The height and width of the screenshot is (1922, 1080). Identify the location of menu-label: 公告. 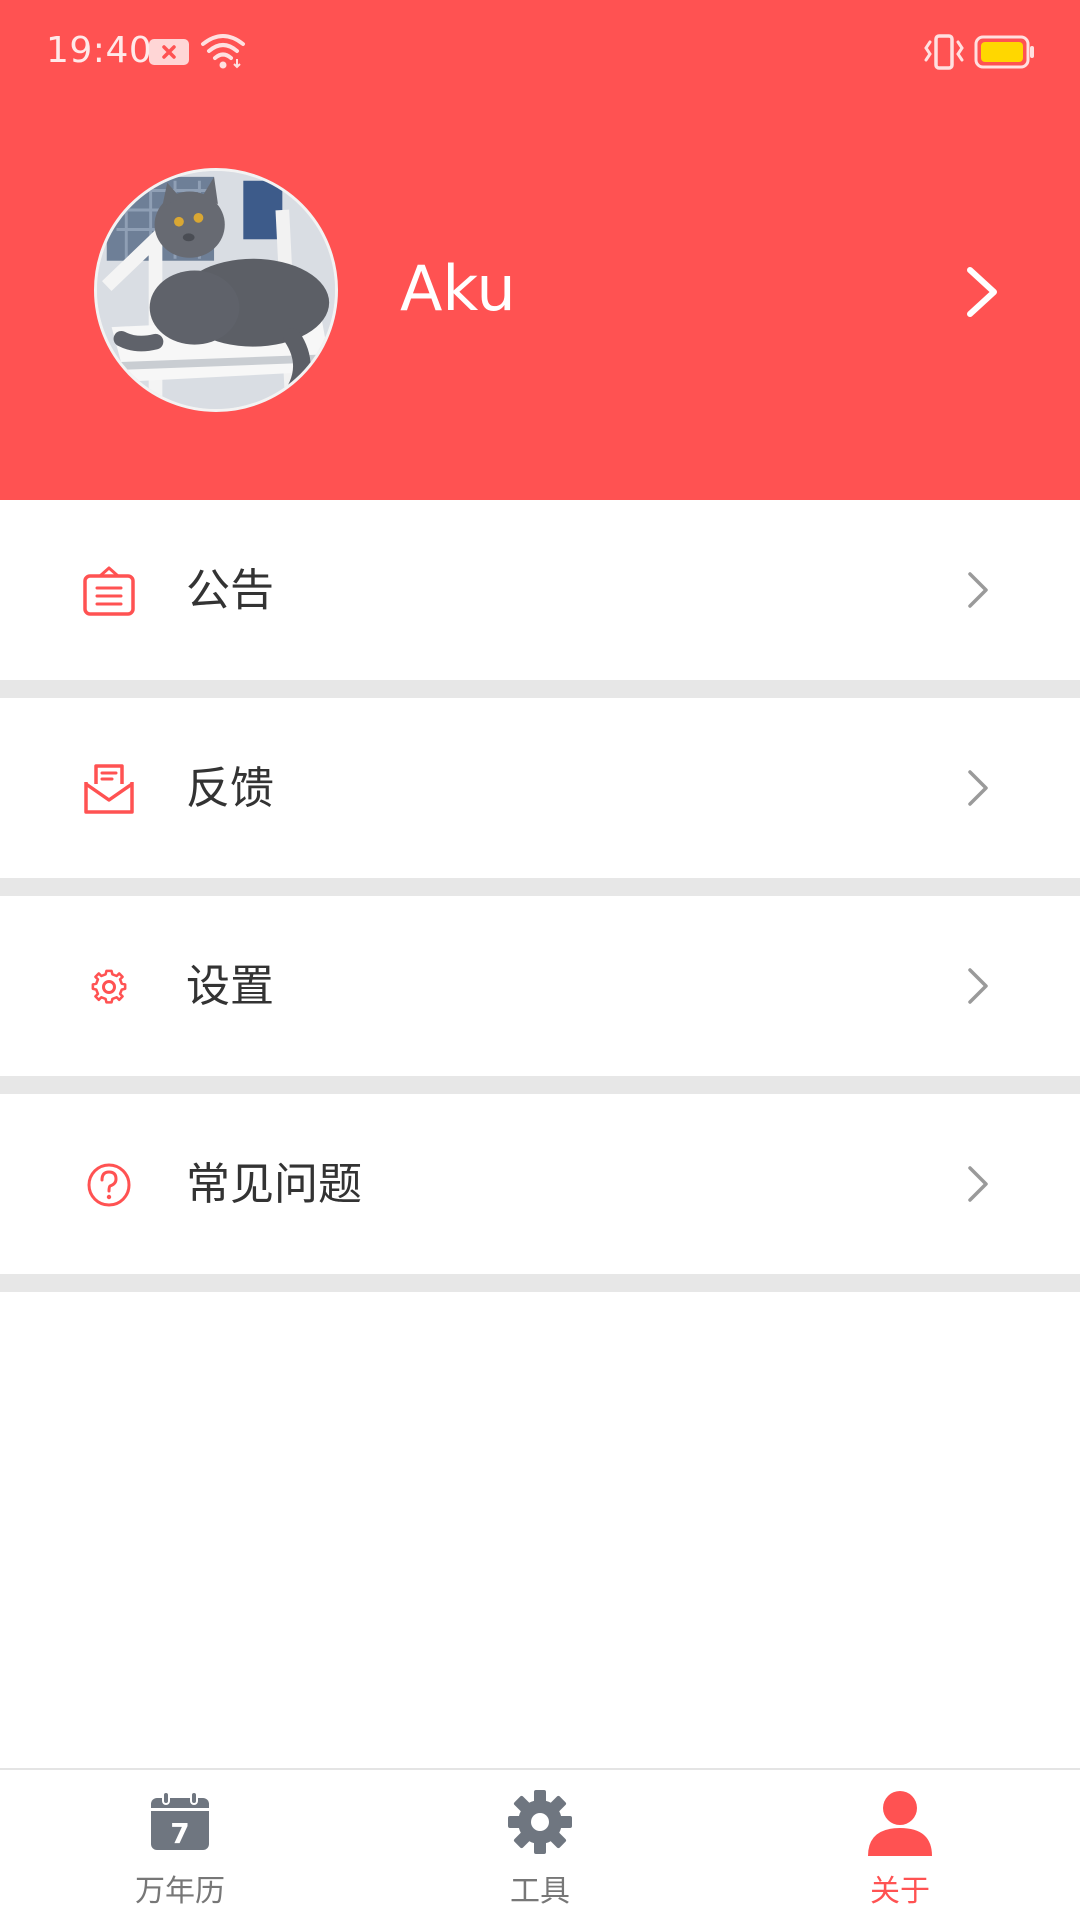
(230, 590).